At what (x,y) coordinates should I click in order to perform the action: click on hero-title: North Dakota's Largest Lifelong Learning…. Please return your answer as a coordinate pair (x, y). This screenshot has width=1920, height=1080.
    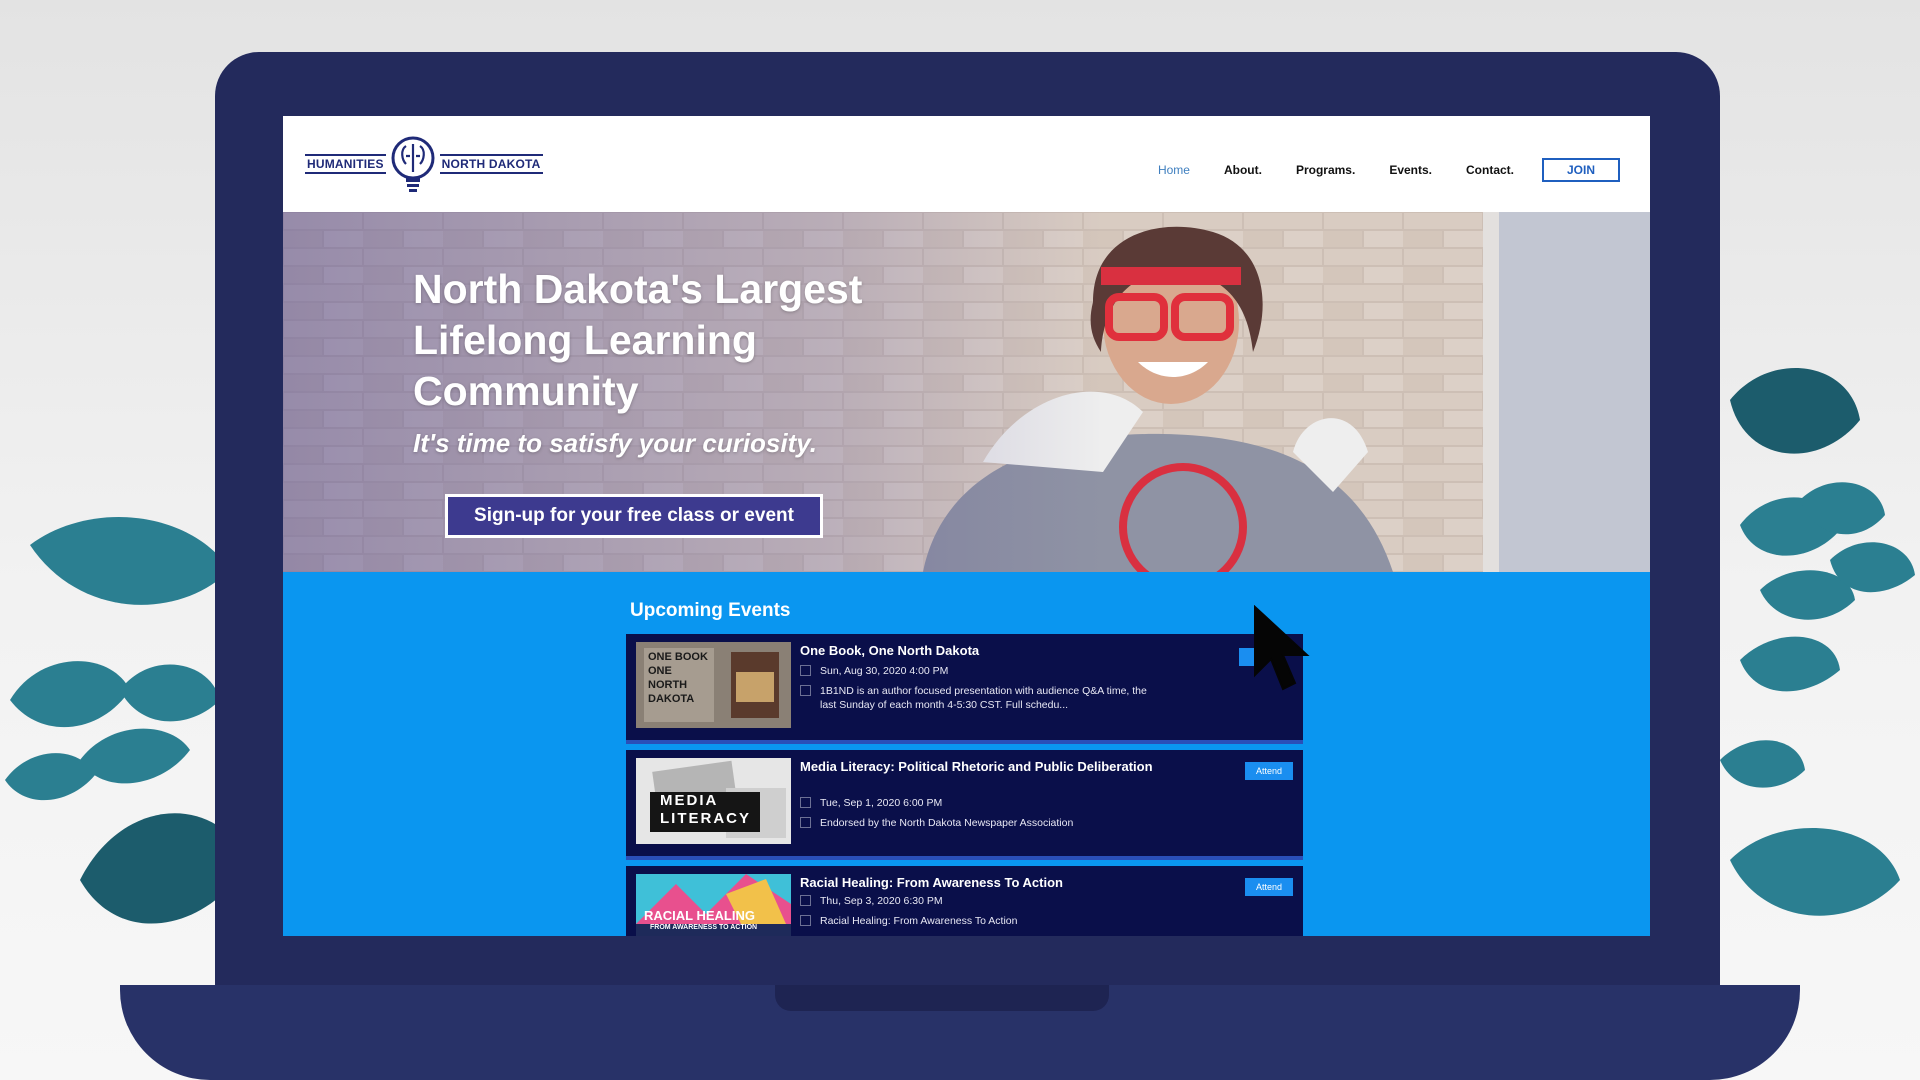
    Looking at the image, I should click on (638, 340).